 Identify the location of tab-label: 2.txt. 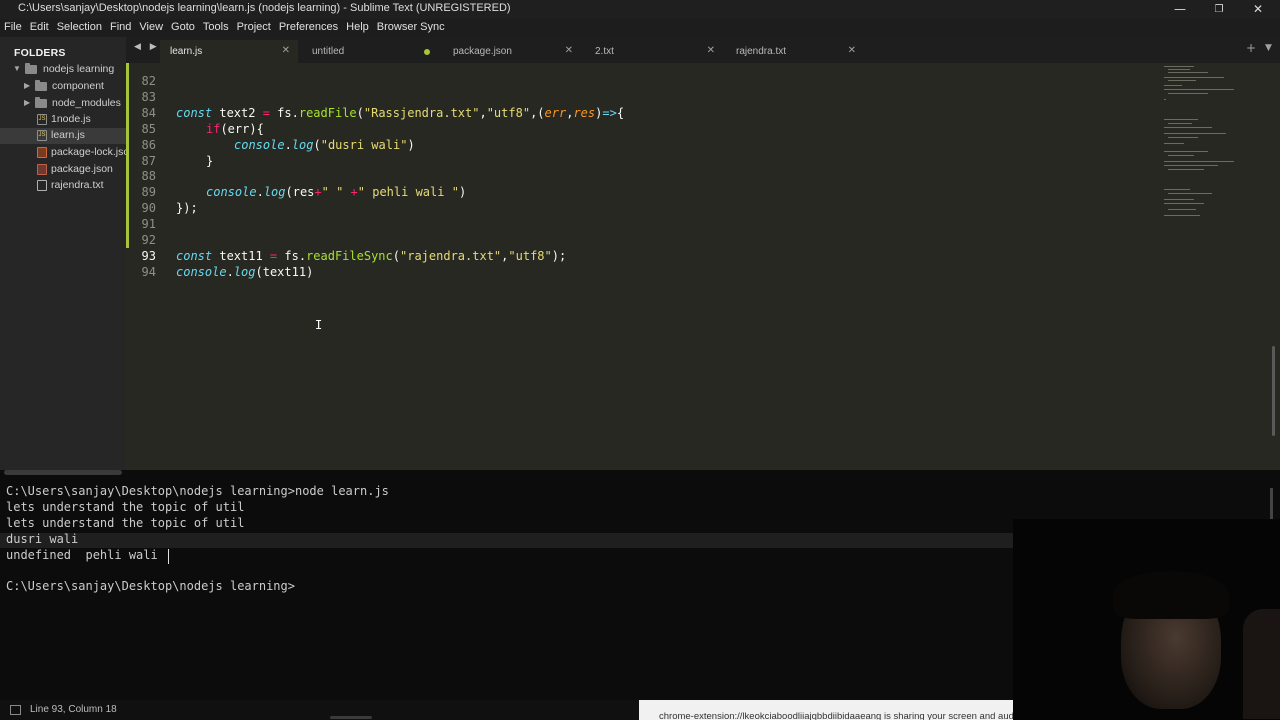
(604, 51).